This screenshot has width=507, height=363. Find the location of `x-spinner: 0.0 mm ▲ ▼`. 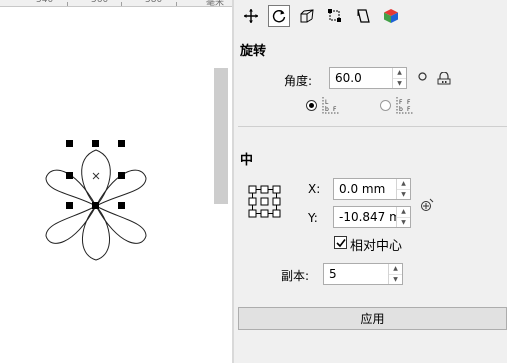

x-spinner: 0.0 mm ▲ ▼ is located at coordinates (372, 189).